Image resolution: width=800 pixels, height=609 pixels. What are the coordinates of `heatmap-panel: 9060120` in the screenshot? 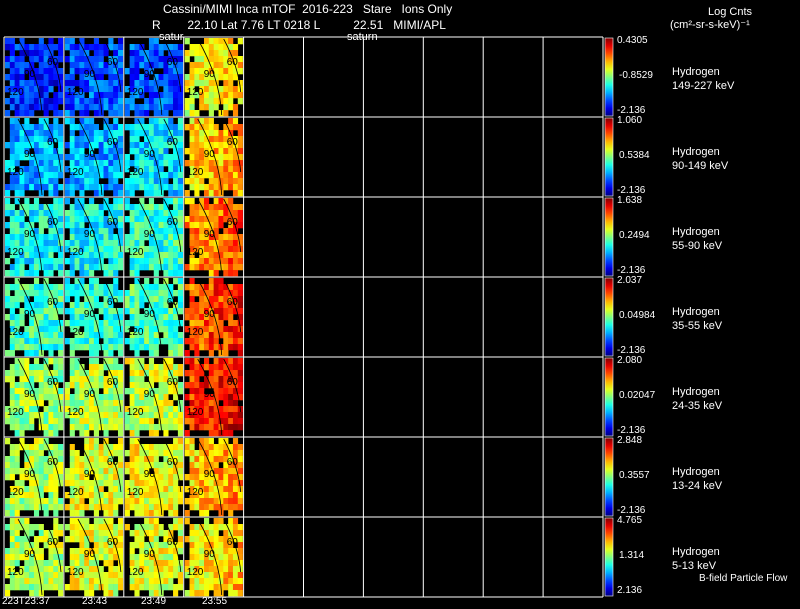 It's located at (94, 157).